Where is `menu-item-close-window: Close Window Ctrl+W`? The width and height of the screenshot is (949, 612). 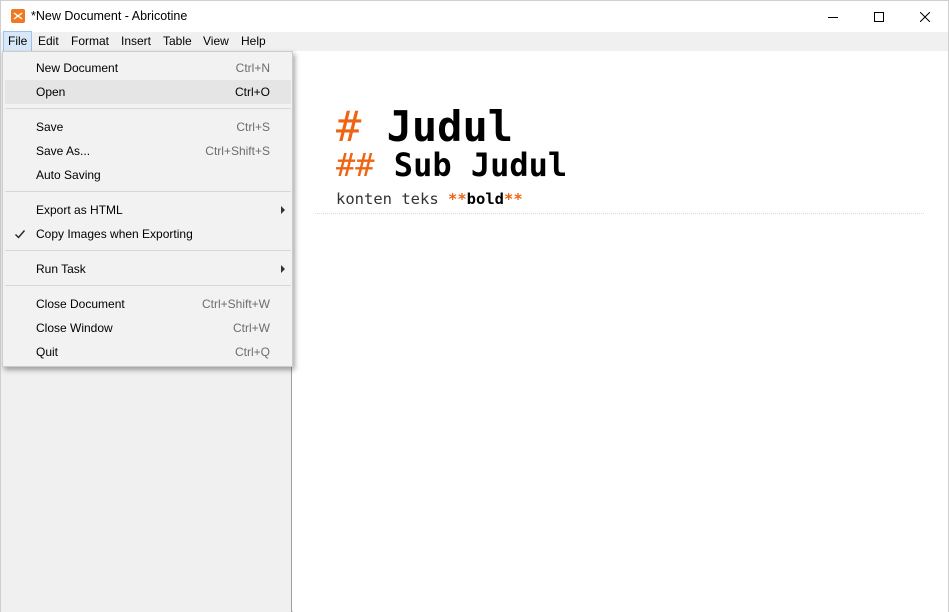 menu-item-close-window: Close Window Ctrl+W is located at coordinates (148, 328).